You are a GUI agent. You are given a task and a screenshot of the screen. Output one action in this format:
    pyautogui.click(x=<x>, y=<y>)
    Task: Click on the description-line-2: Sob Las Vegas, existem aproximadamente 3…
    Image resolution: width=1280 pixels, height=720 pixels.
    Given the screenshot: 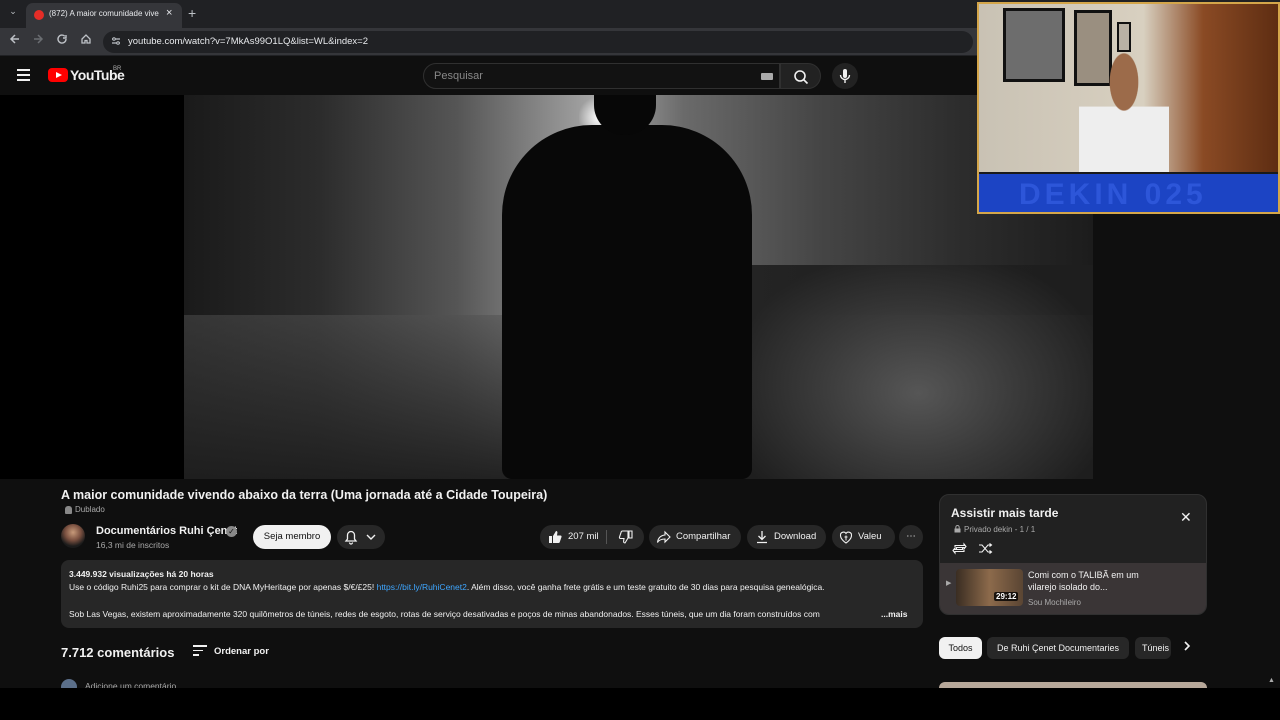 What is the action you would take?
    pyautogui.click(x=444, y=614)
    